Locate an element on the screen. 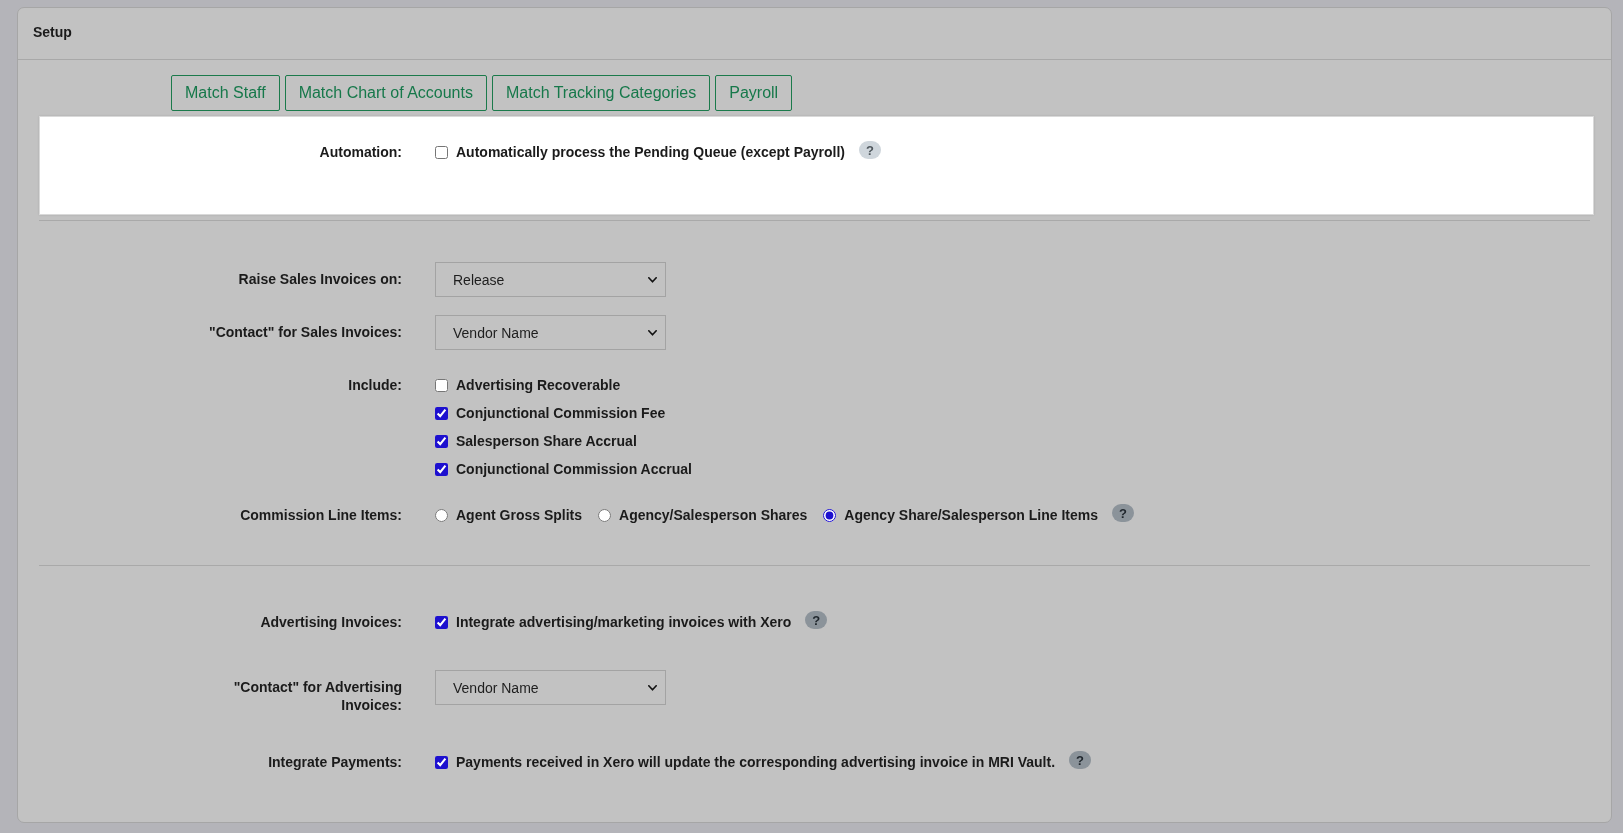 The height and width of the screenshot is (833, 1623). dropdown: Release is located at coordinates (550, 279).